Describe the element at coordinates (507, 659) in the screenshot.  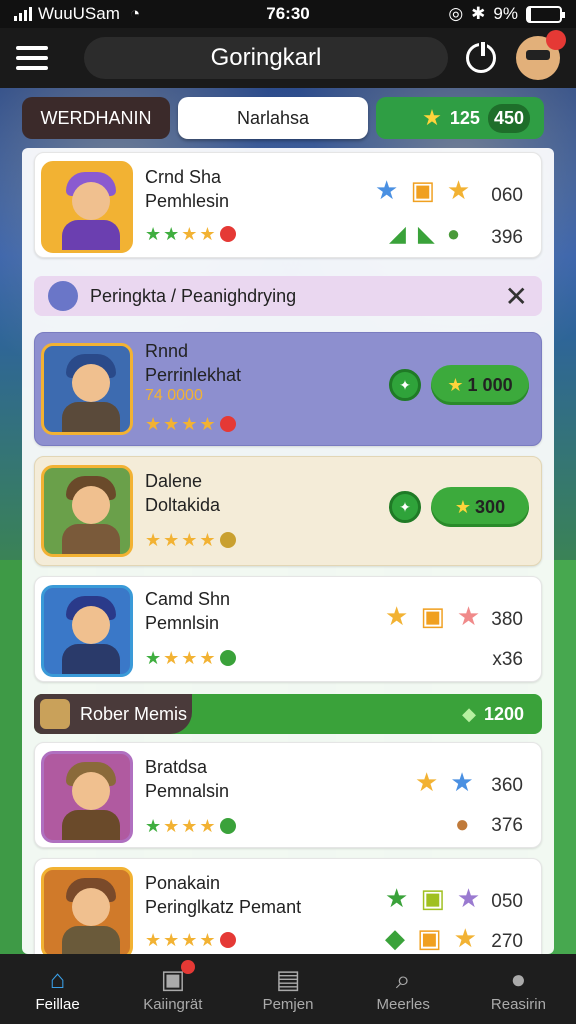
I see `score-value: x36` at that location.